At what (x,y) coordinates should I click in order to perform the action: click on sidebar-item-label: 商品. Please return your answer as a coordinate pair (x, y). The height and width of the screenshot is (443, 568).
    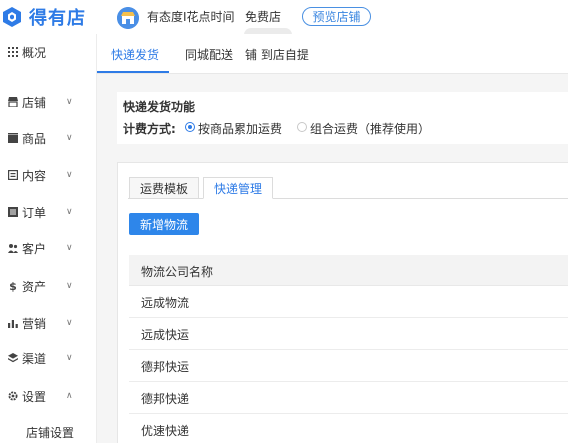
    Looking at the image, I should click on (34, 138).